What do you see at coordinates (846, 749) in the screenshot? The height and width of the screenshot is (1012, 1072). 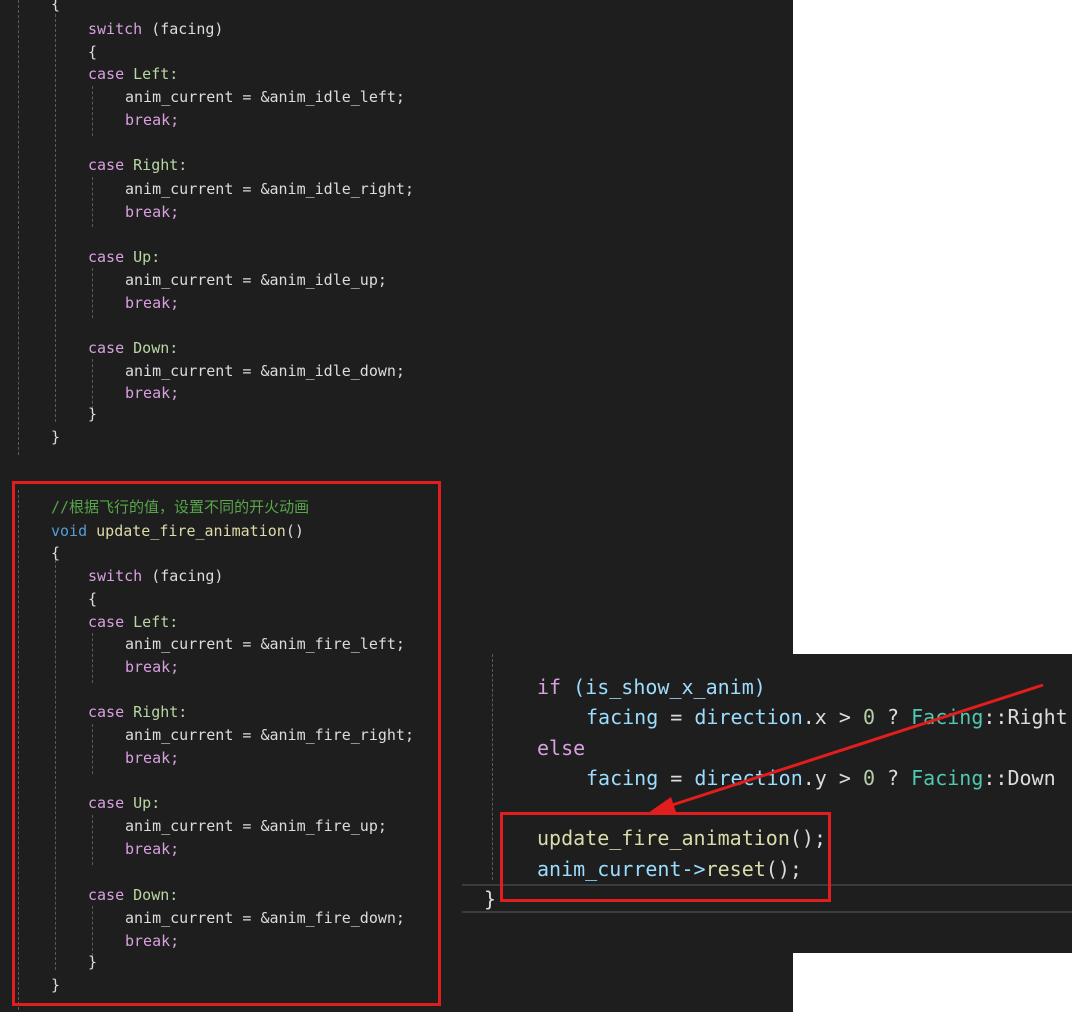 I see `annotation-arrow-icon` at bounding box center [846, 749].